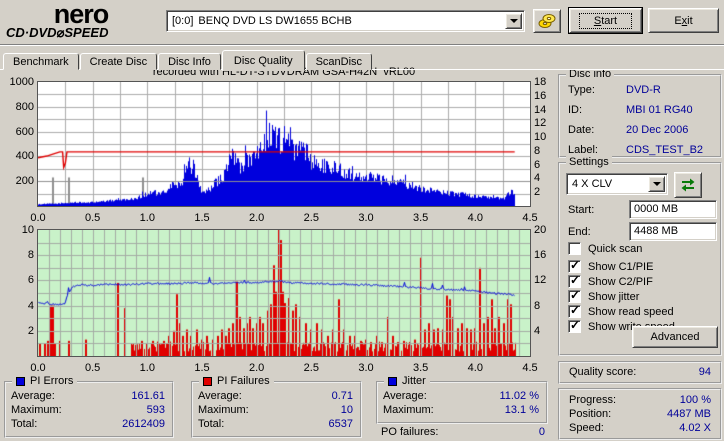 Image resolution: width=724 pixels, height=441 pixels. Describe the element at coordinates (392, 381) in the screenshot. I see `jitter-legend-icon` at that location.